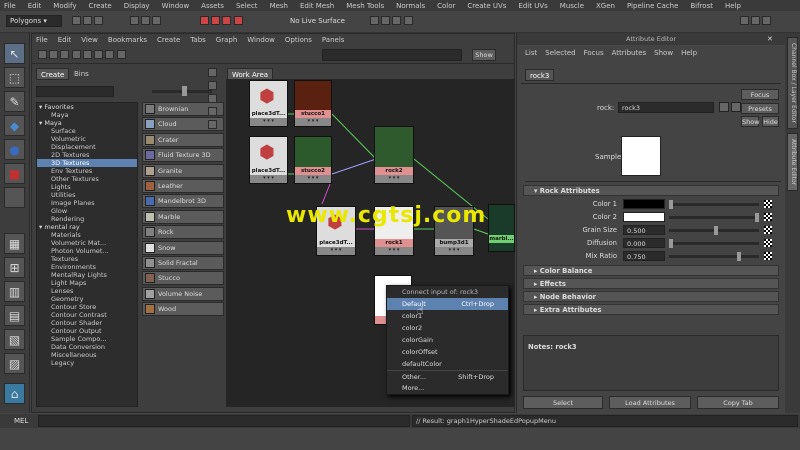 The height and width of the screenshot is (450, 800). What do you see at coordinates (652, 6) in the screenshot?
I see `menu-pipeline-cache: Pipeline Cache` at bounding box center [652, 6].